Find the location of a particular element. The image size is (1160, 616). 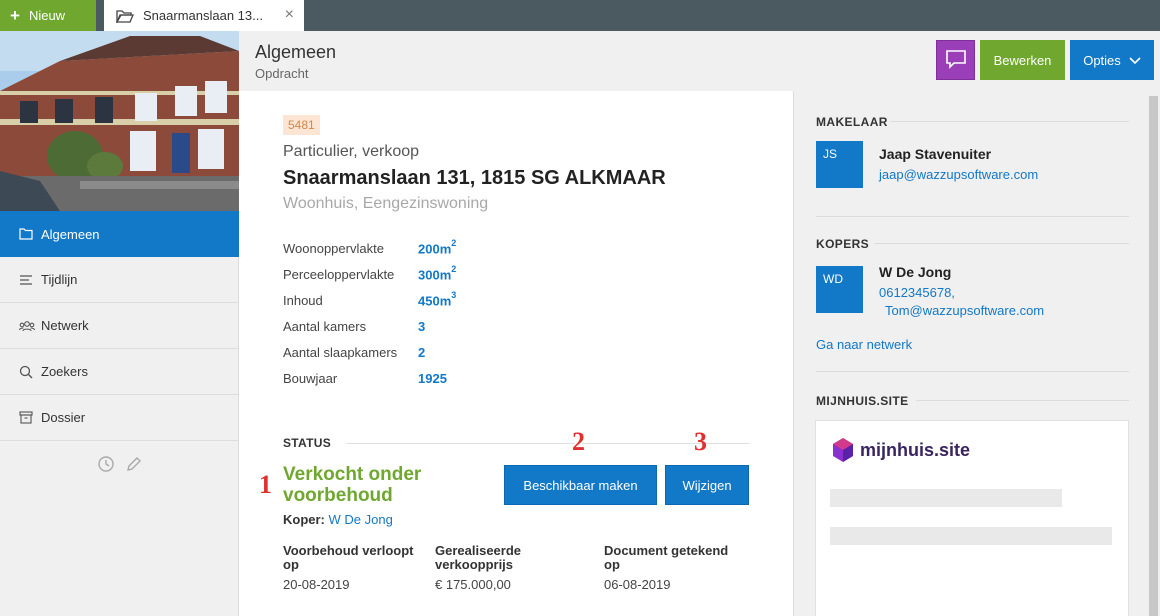

list-icon is located at coordinates (27, 280).